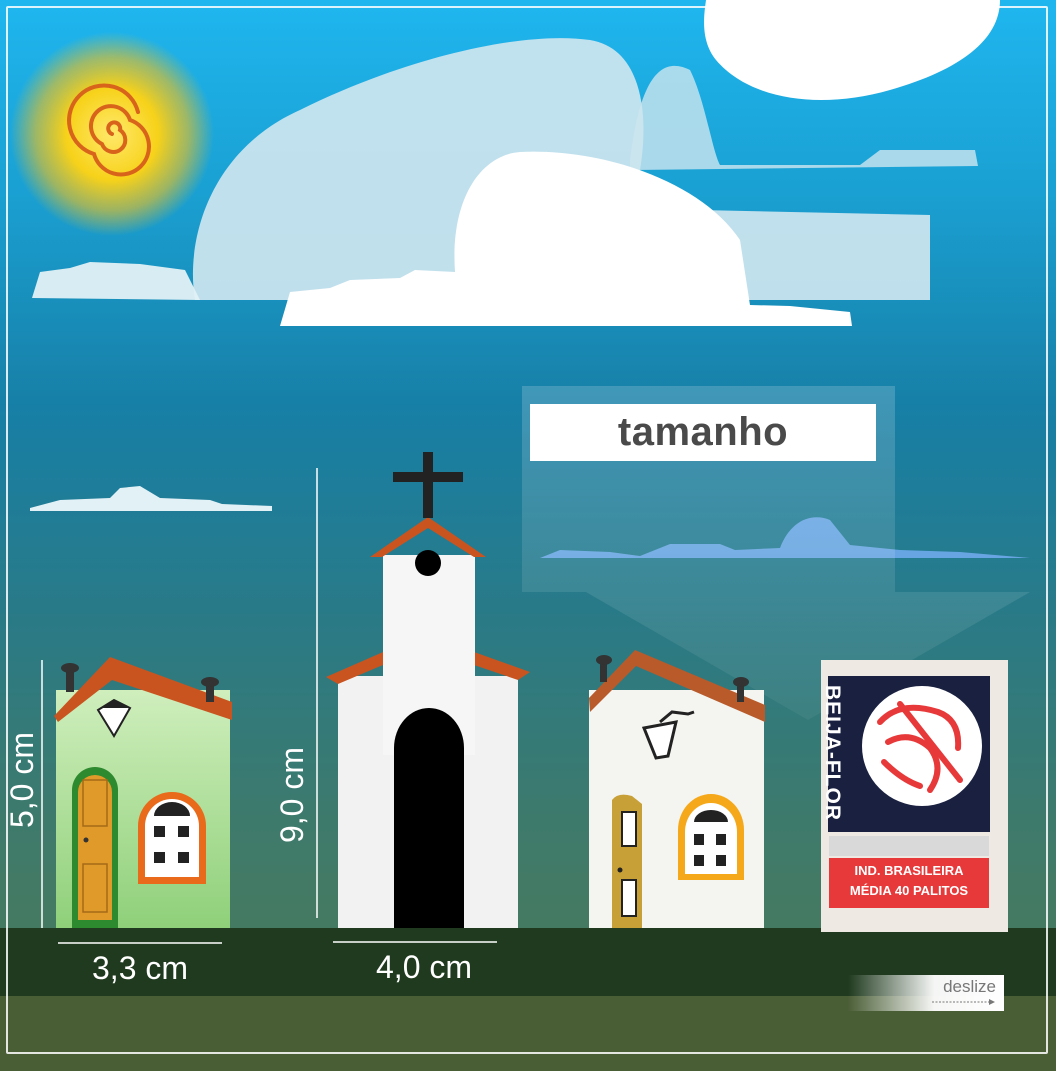 This screenshot has width=1056, height=1071. Describe the element at coordinates (151, 498) in the screenshot. I see `cloud-small-left` at that location.